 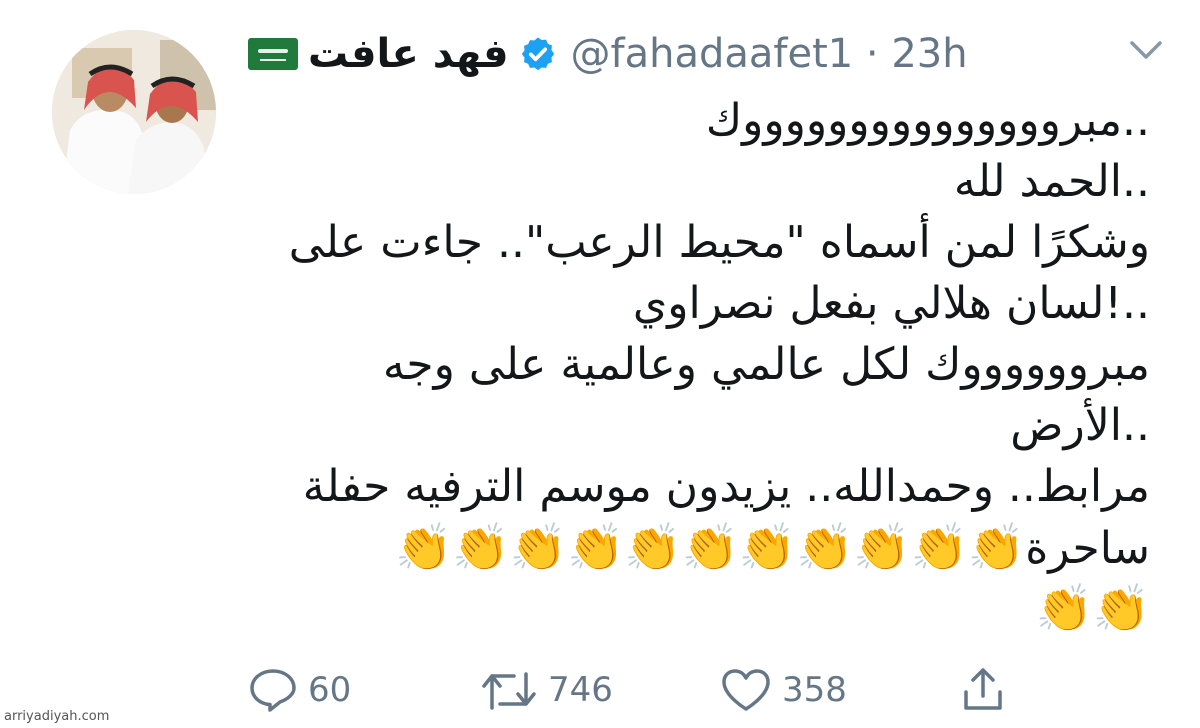 What do you see at coordinates (927, 120) in the screenshot?
I see `tweet-line: ..مبروووووووووووووووك` at bounding box center [927, 120].